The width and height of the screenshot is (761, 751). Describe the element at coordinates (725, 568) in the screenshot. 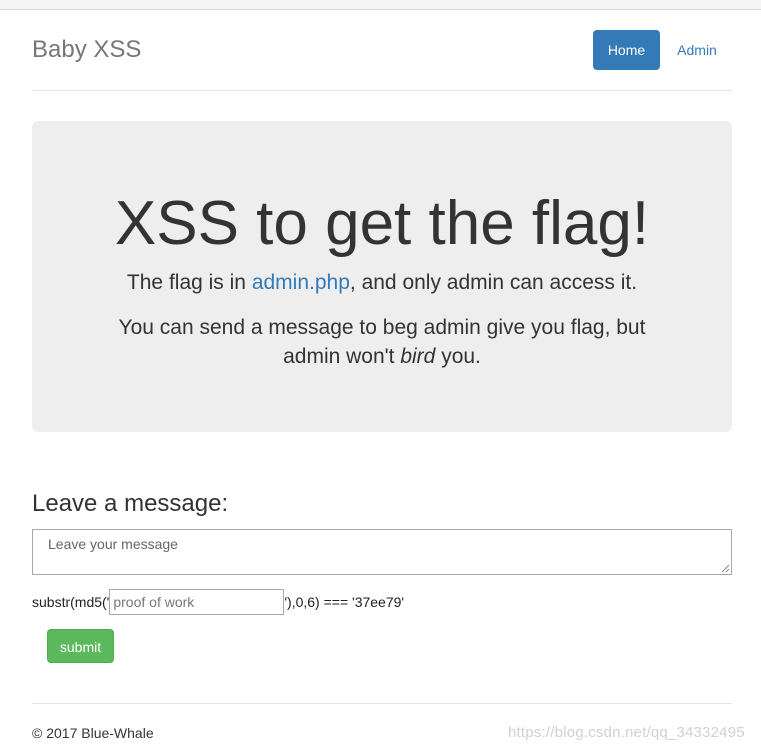

I see `resize-grip-icon` at that location.